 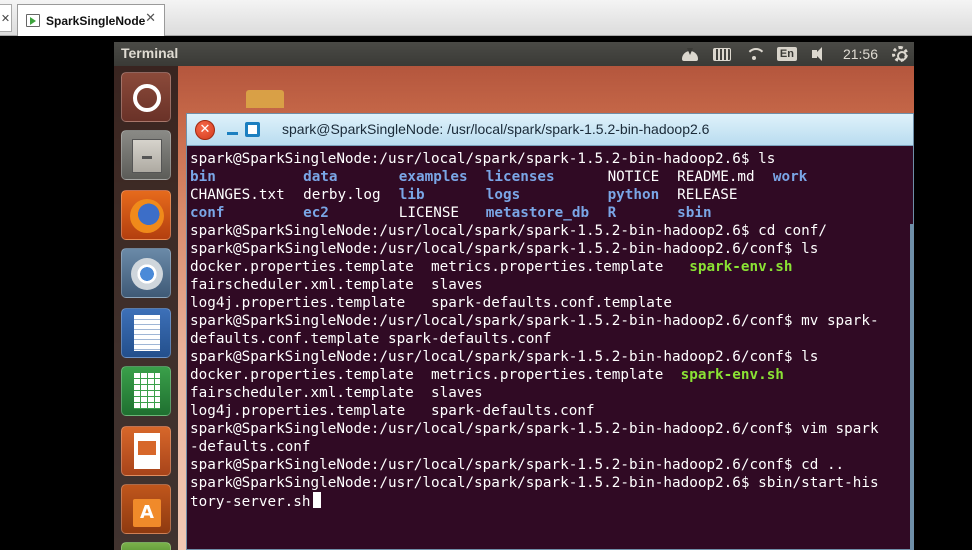 What do you see at coordinates (237, 195) in the screenshot?
I see `terminal-text: CHANGES.txt` at bounding box center [237, 195].